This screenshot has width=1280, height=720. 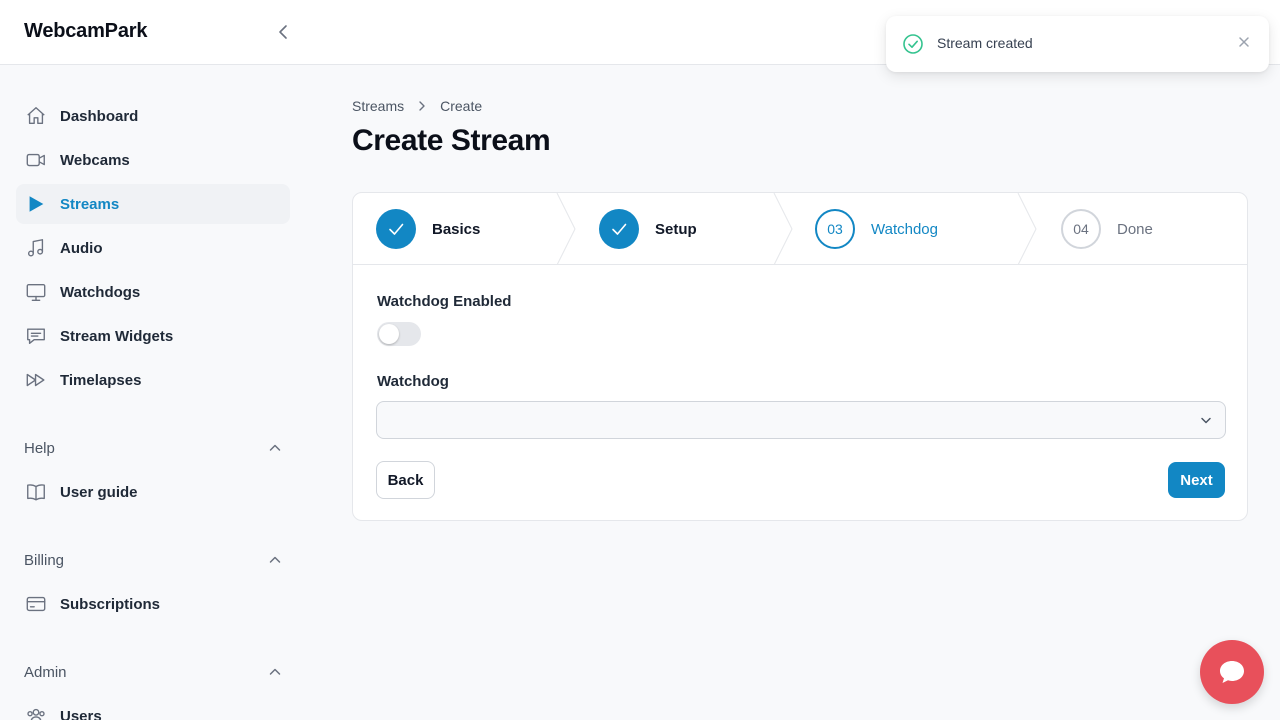 What do you see at coordinates (153, 560) in the screenshot?
I see `section-billing-toggle: Billing` at bounding box center [153, 560].